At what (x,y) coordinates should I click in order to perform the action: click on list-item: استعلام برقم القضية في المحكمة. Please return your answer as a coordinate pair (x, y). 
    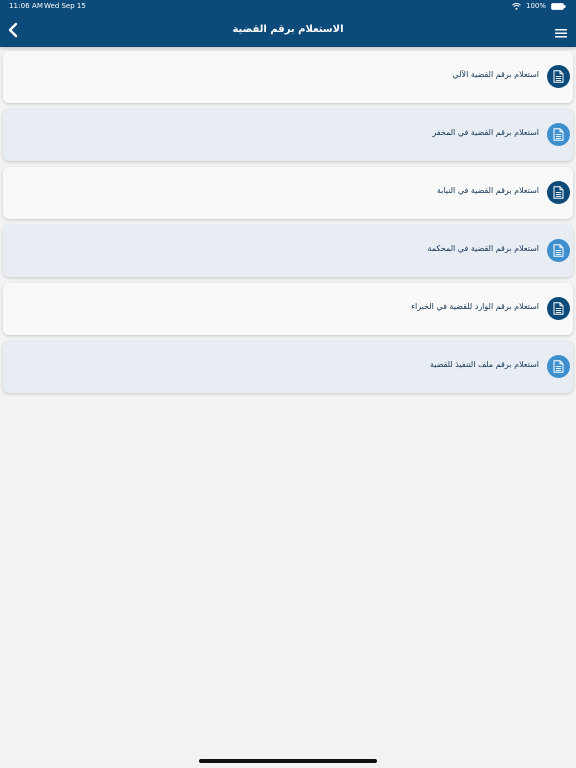
    Looking at the image, I should click on (288, 251).